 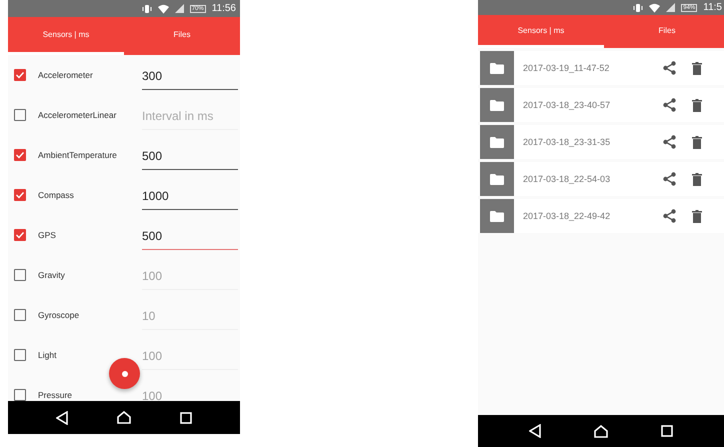 I want to click on file-name: 2017-03-18_22-54-03, so click(x=567, y=179).